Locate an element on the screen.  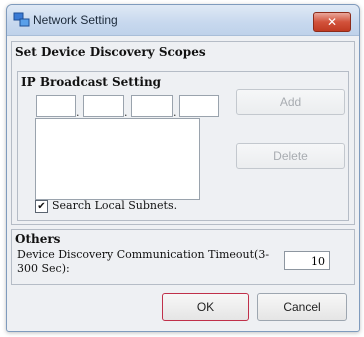
ok-button: OK is located at coordinates (205, 307).